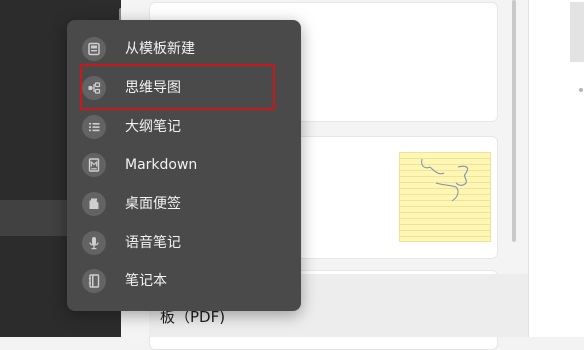  I want to click on menu-item-outline: 大纲笔记, so click(184, 127).